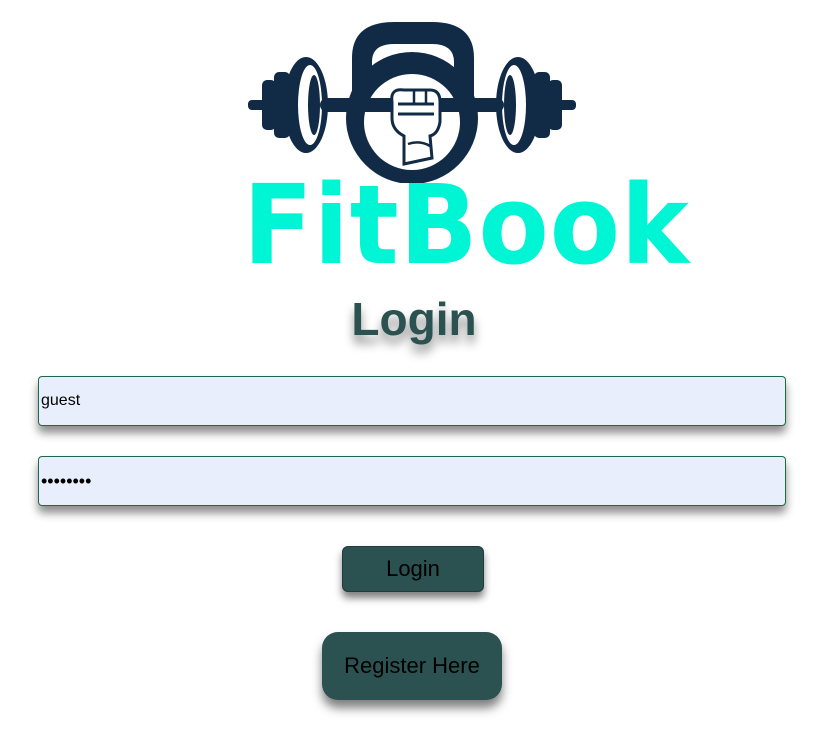 This screenshot has height=732, width=828. I want to click on brand-name: FitBook, so click(466, 225).